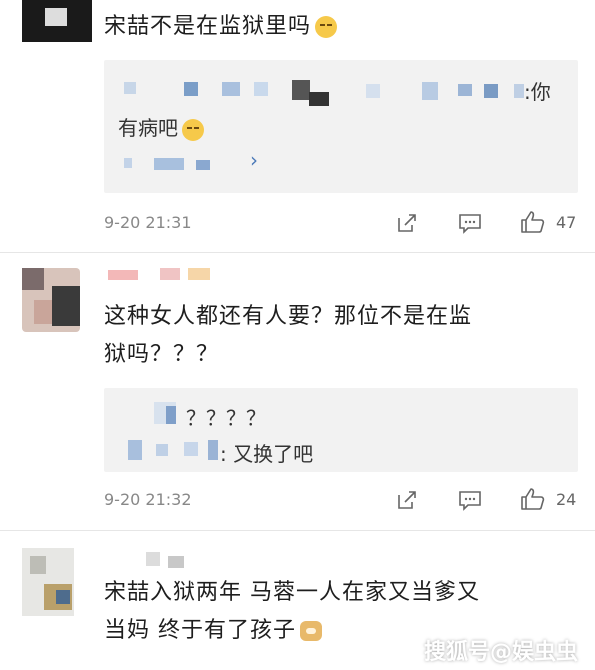  What do you see at coordinates (148, 222) in the screenshot?
I see `comment-date: 9-20 21:31` at bounding box center [148, 222].